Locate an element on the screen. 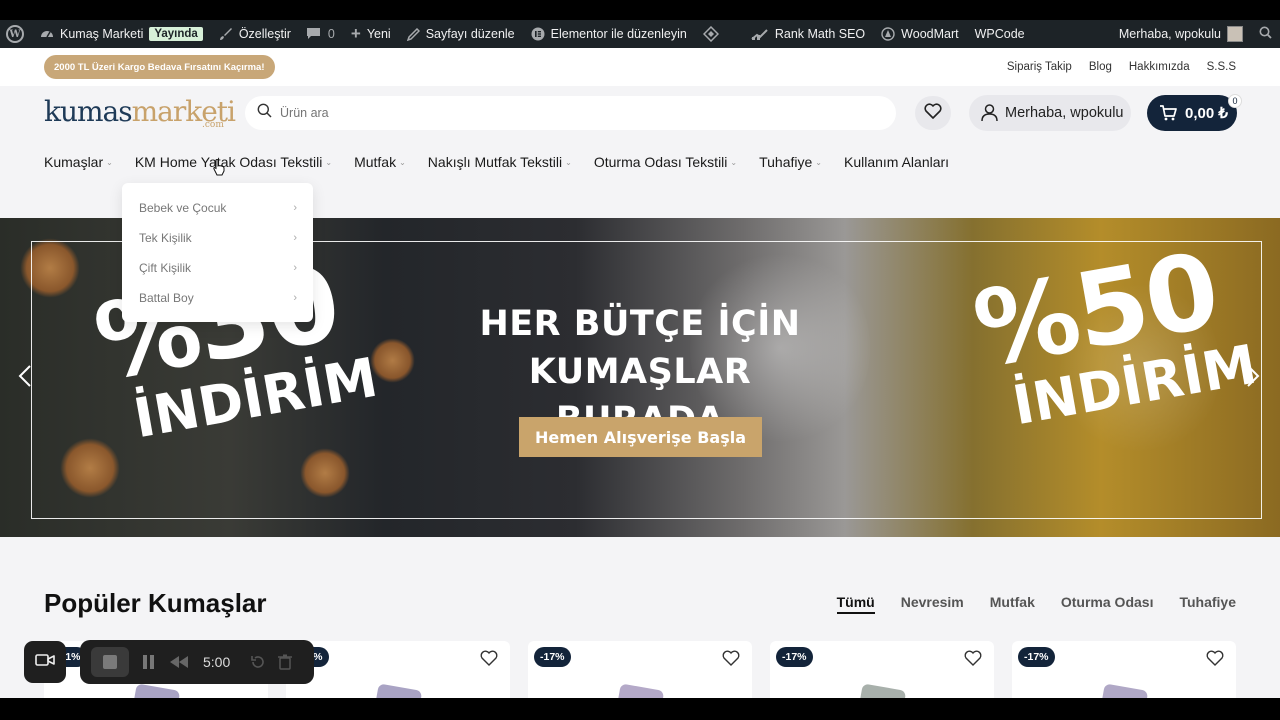  recorder-restart-button is located at coordinates (258, 662).